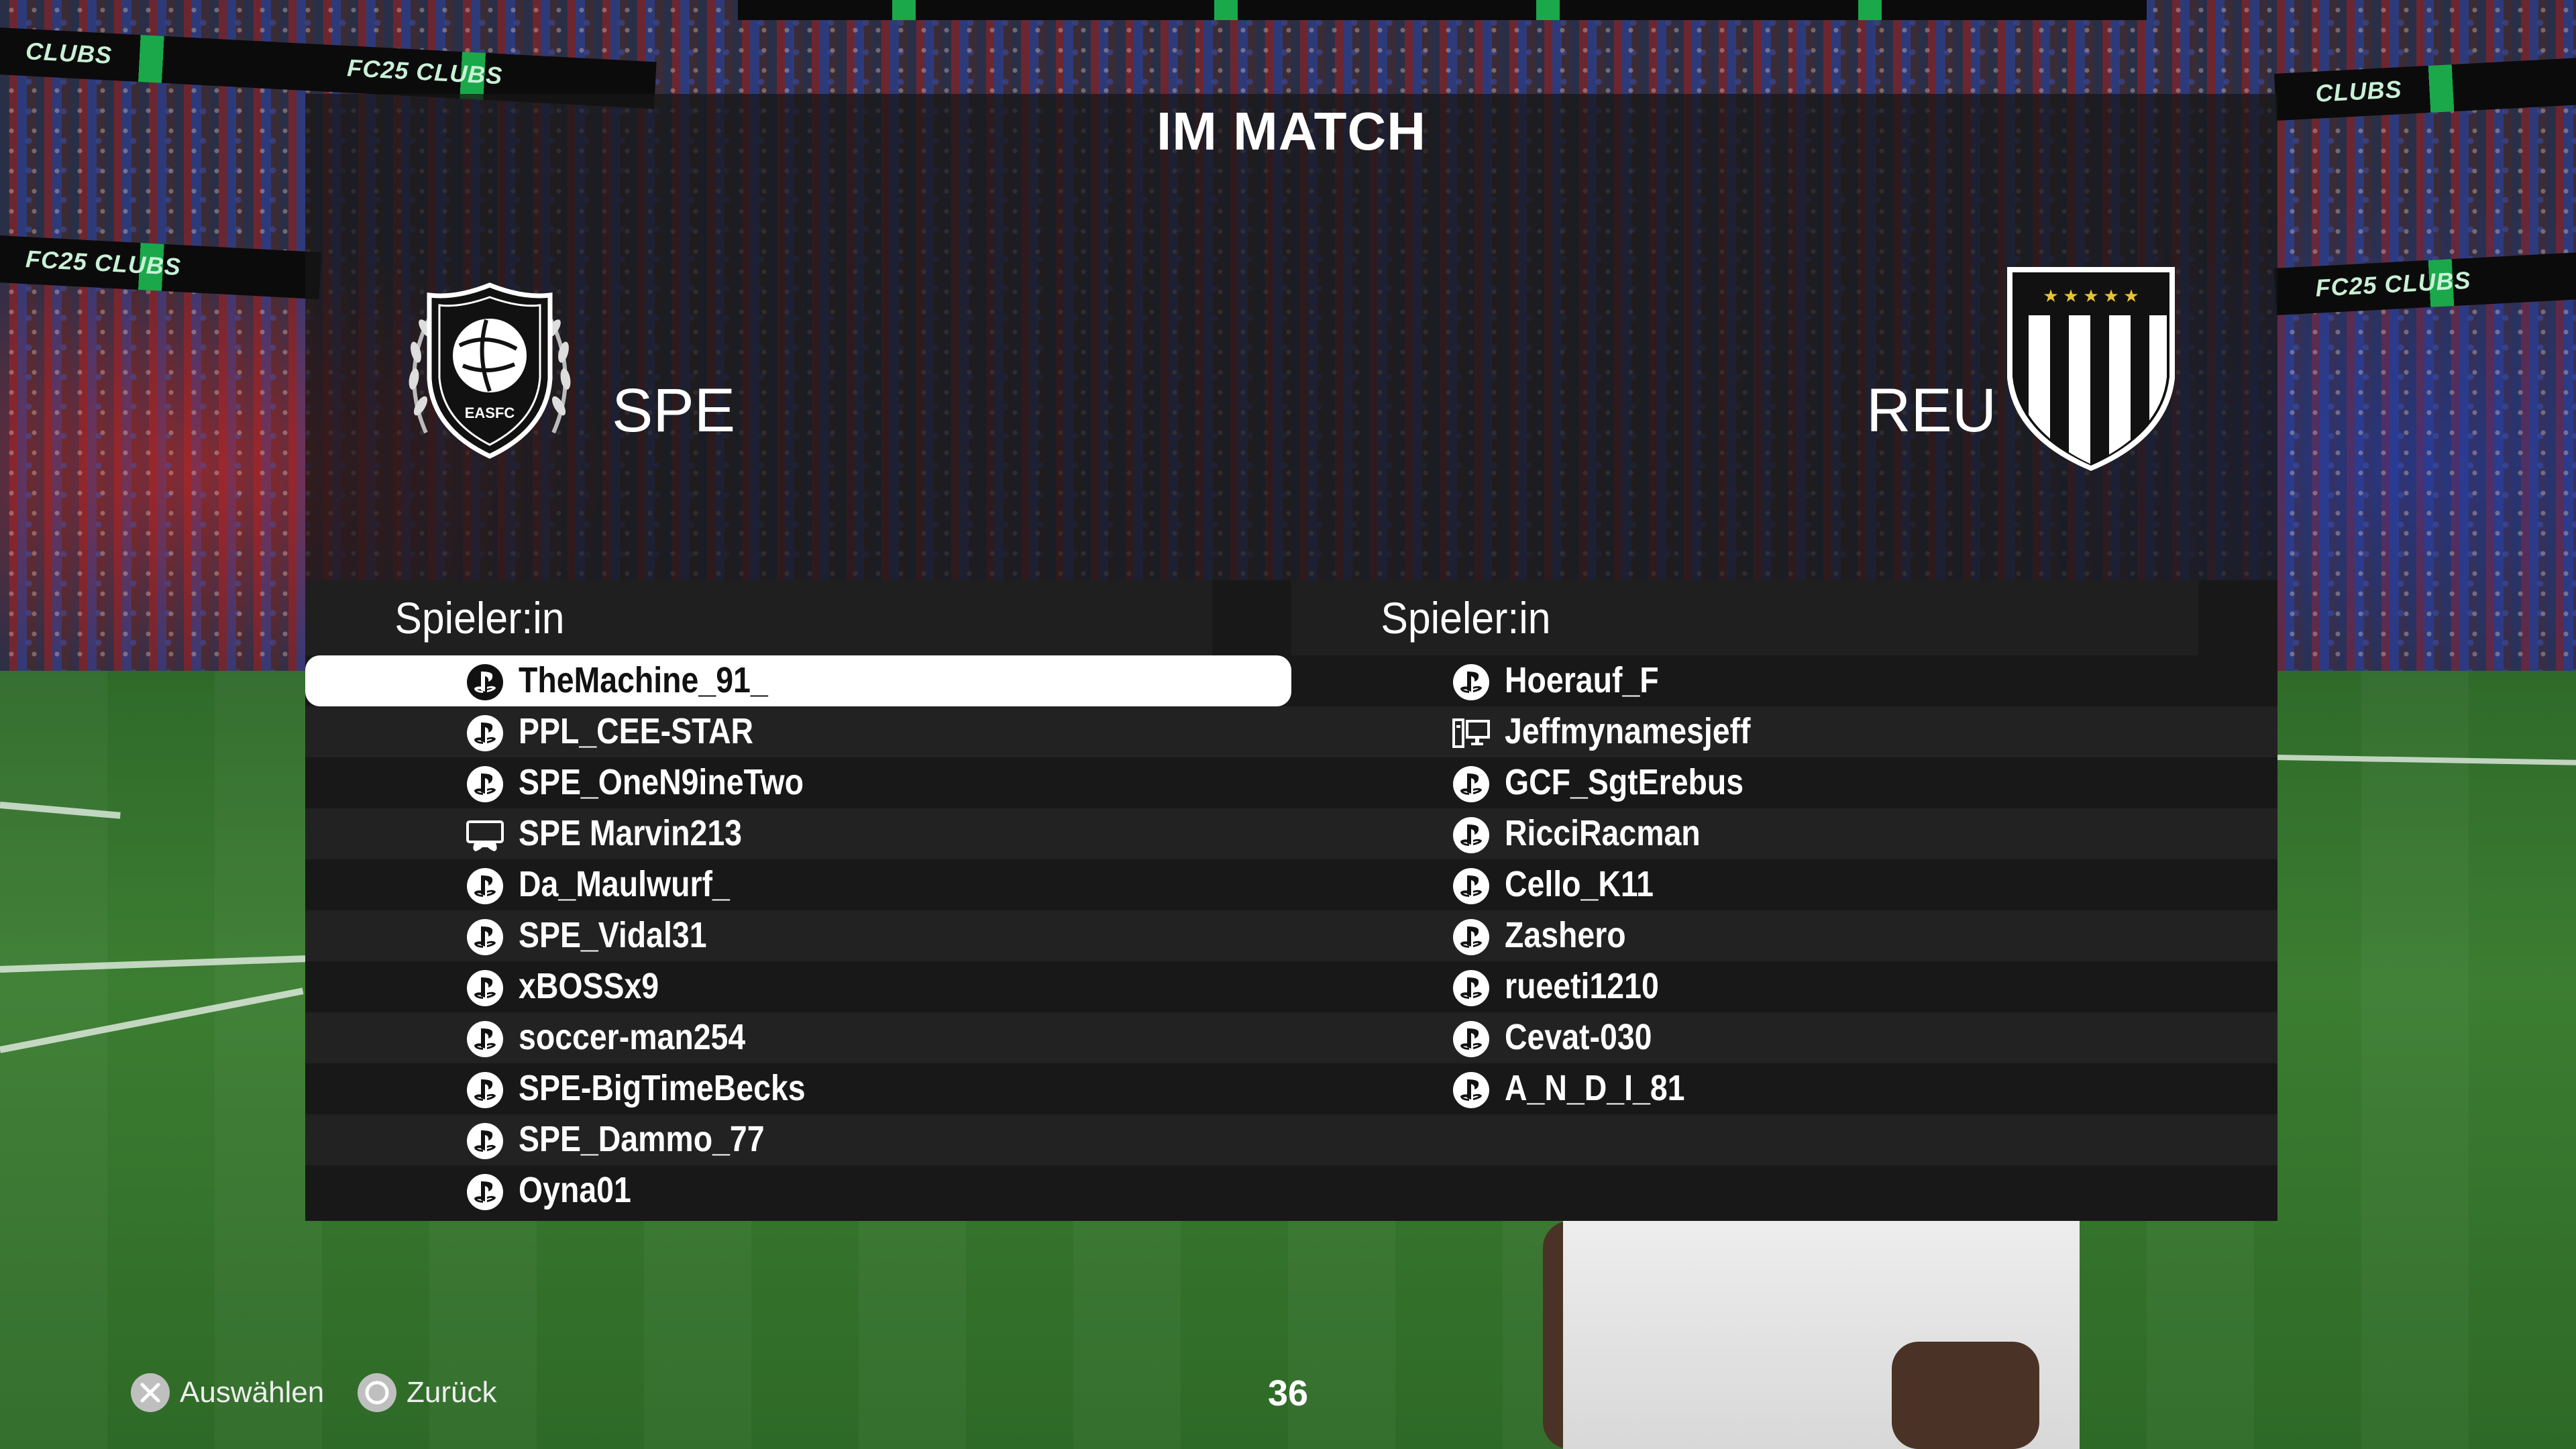  What do you see at coordinates (674, 410) in the screenshot?
I see `home-team-abbr: SPE` at bounding box center [674, 410].